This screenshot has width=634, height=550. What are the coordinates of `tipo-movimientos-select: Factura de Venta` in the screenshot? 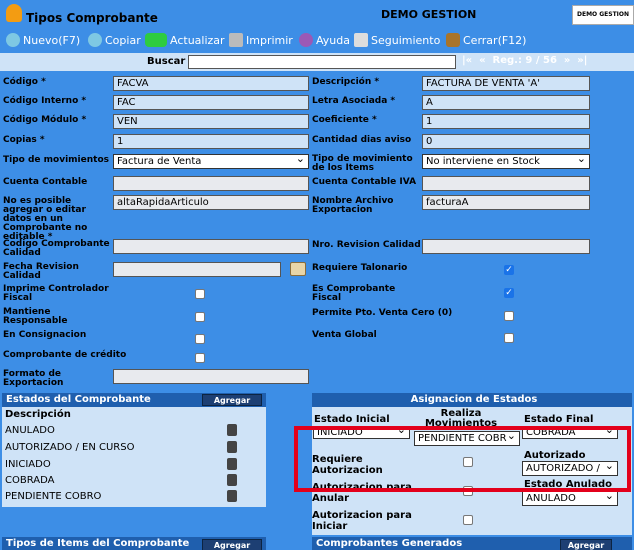 It's located at (211, 161).